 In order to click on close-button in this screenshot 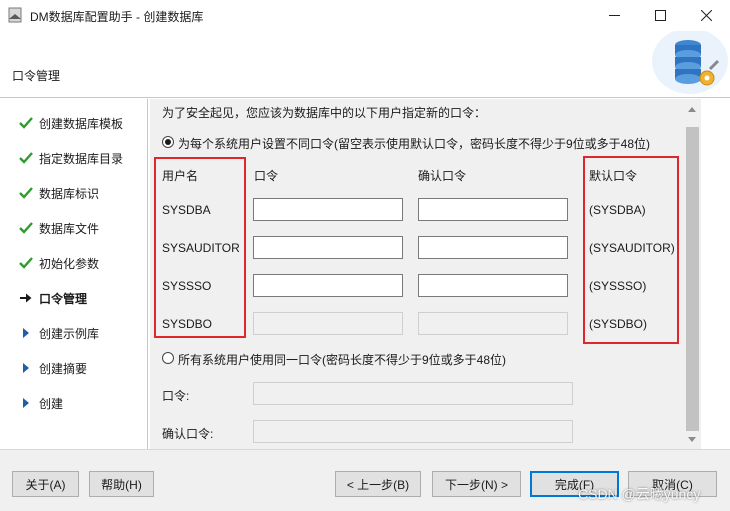, I will do `click(707, 15)`.